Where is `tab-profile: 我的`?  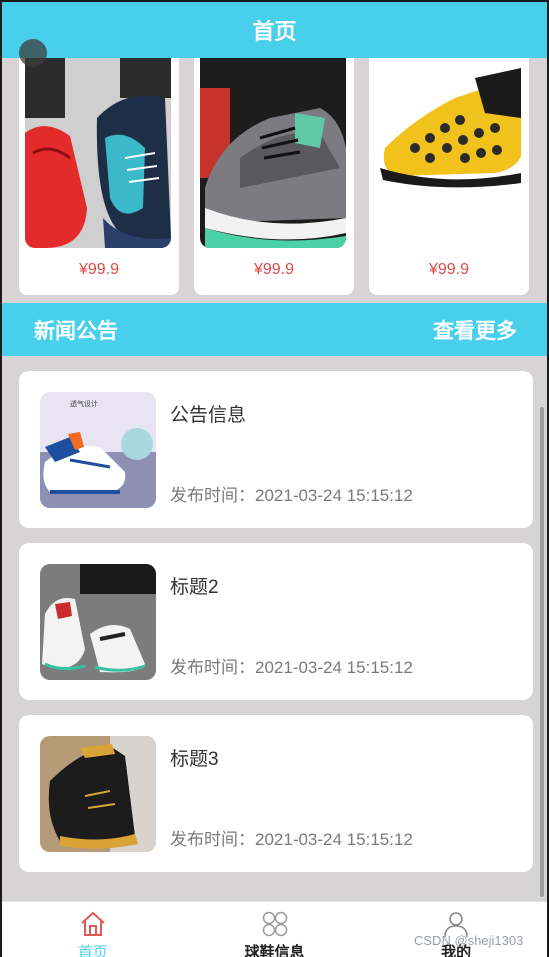 tab-profile: 我的 is located at coordinates (456, 929).